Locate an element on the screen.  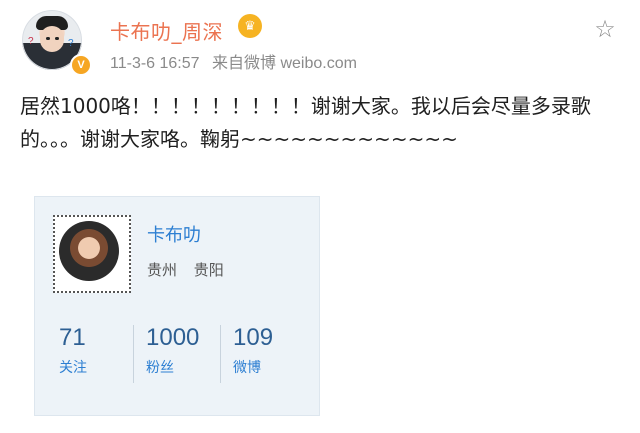
avatar-eye-right is located at coordinates (57, 38).